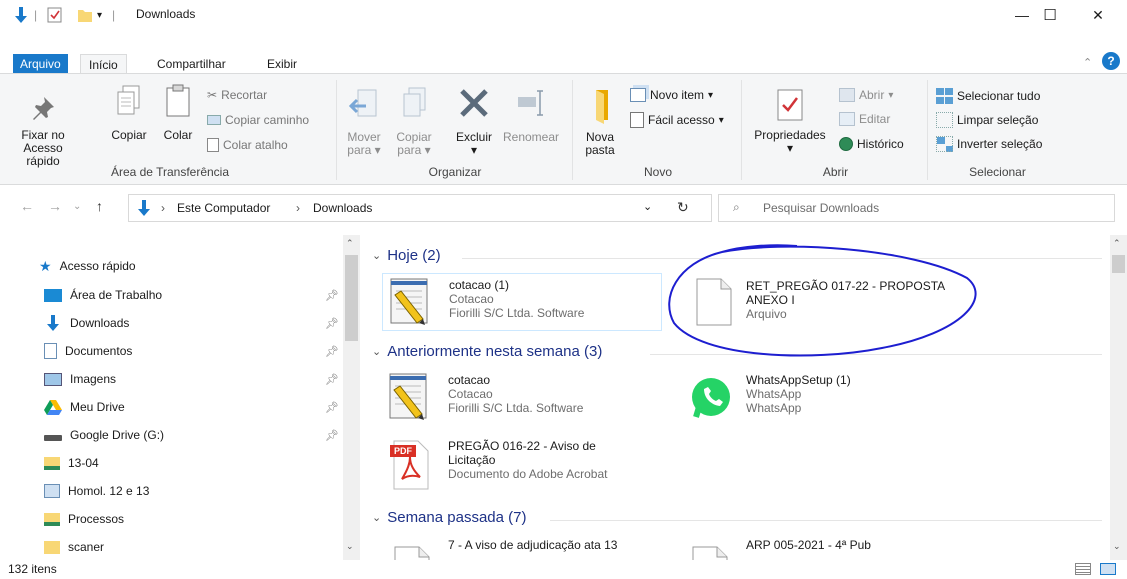 This screenshot has height=579, width=1127. Describe the element at coordinates (683, 207) in the screenshot. I see `refresh-icon: ↻` at that location.